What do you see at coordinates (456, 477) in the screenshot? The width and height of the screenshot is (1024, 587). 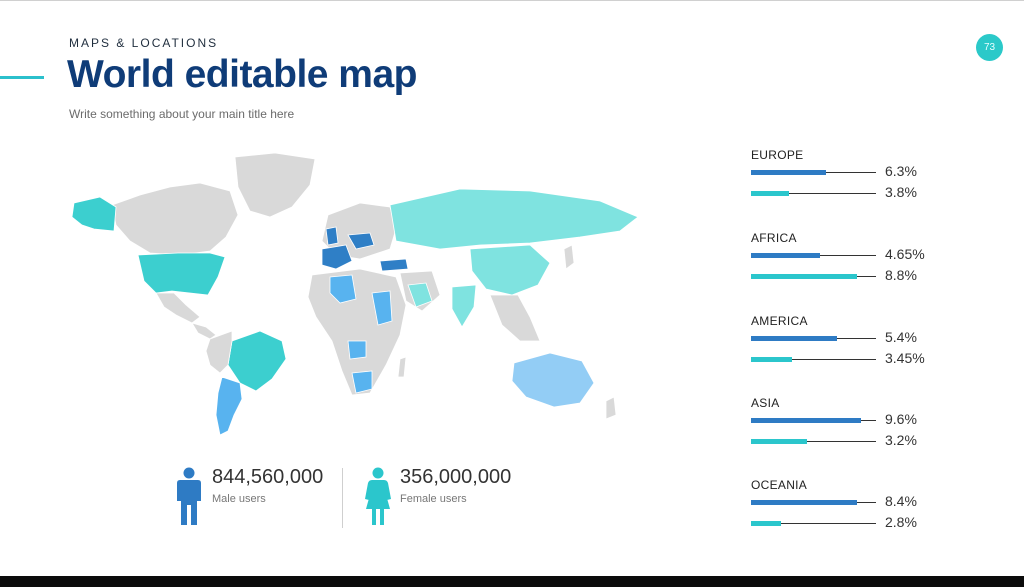 I see `female-users-value: 356,000,000` at bounding box center [456, 477].